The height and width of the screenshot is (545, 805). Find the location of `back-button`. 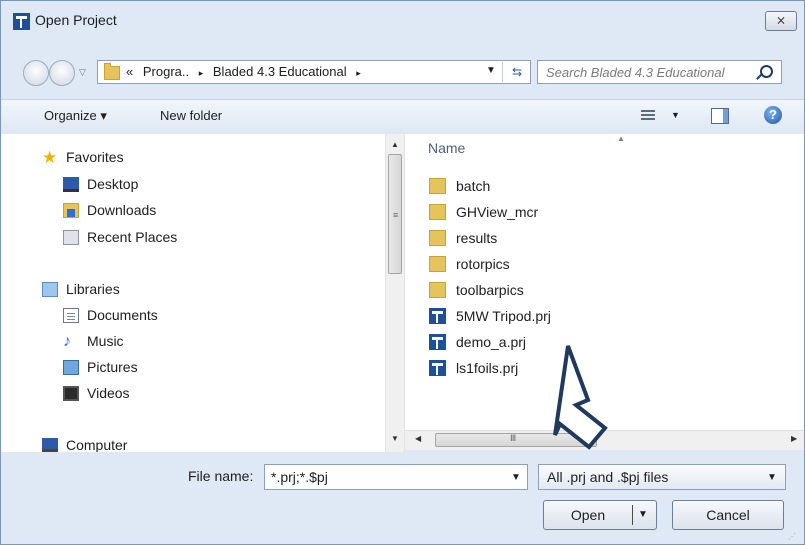

back-button is located at coordinates (36, 73).